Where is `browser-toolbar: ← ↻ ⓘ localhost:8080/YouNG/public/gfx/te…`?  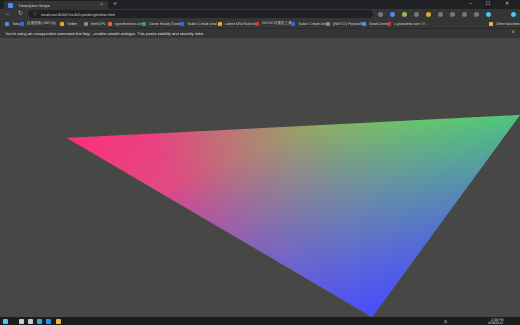 browser-toolbar: ← ↻ ⓘ localhost:8080/YouNG/public/gfx/te… is located at coordinates (260, 14).